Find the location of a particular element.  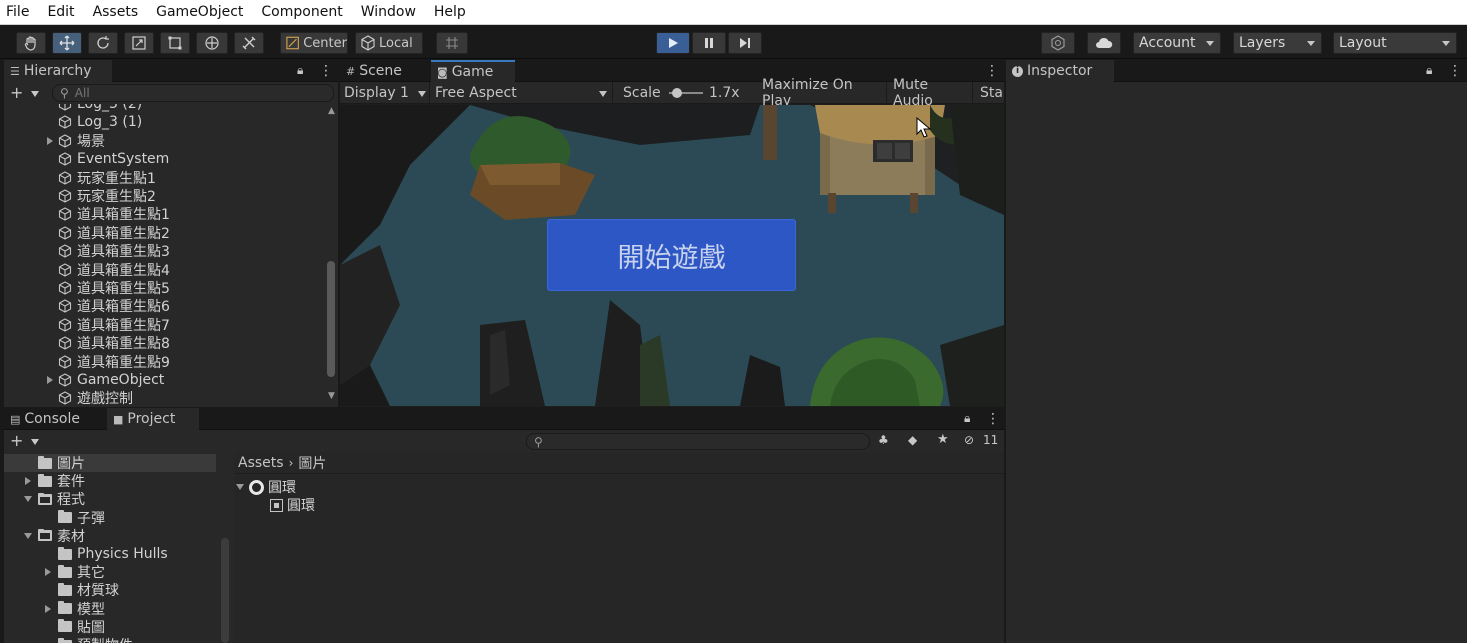

hierarchy-item: 道具箱重生點5 is located at coordinates (114, 288).